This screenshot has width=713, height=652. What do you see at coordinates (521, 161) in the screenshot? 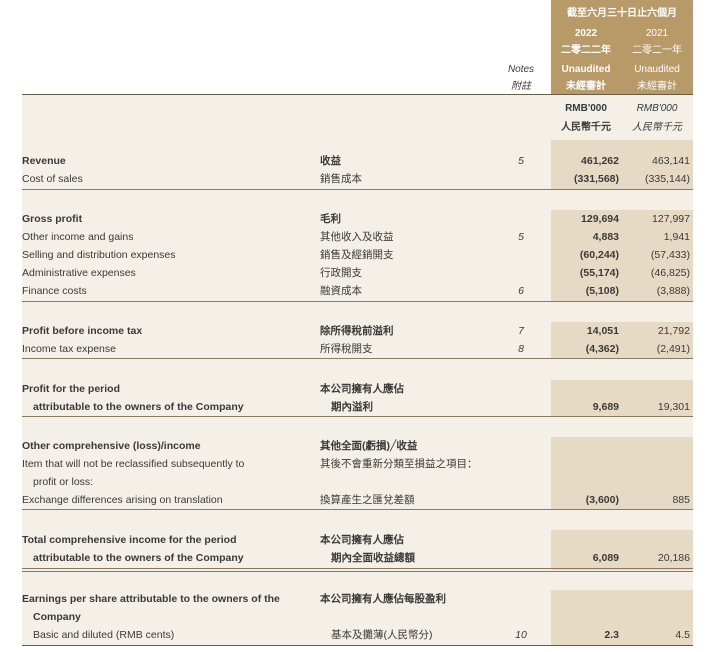
I see `revenue-note: 5` at bounding box center [521, 161].